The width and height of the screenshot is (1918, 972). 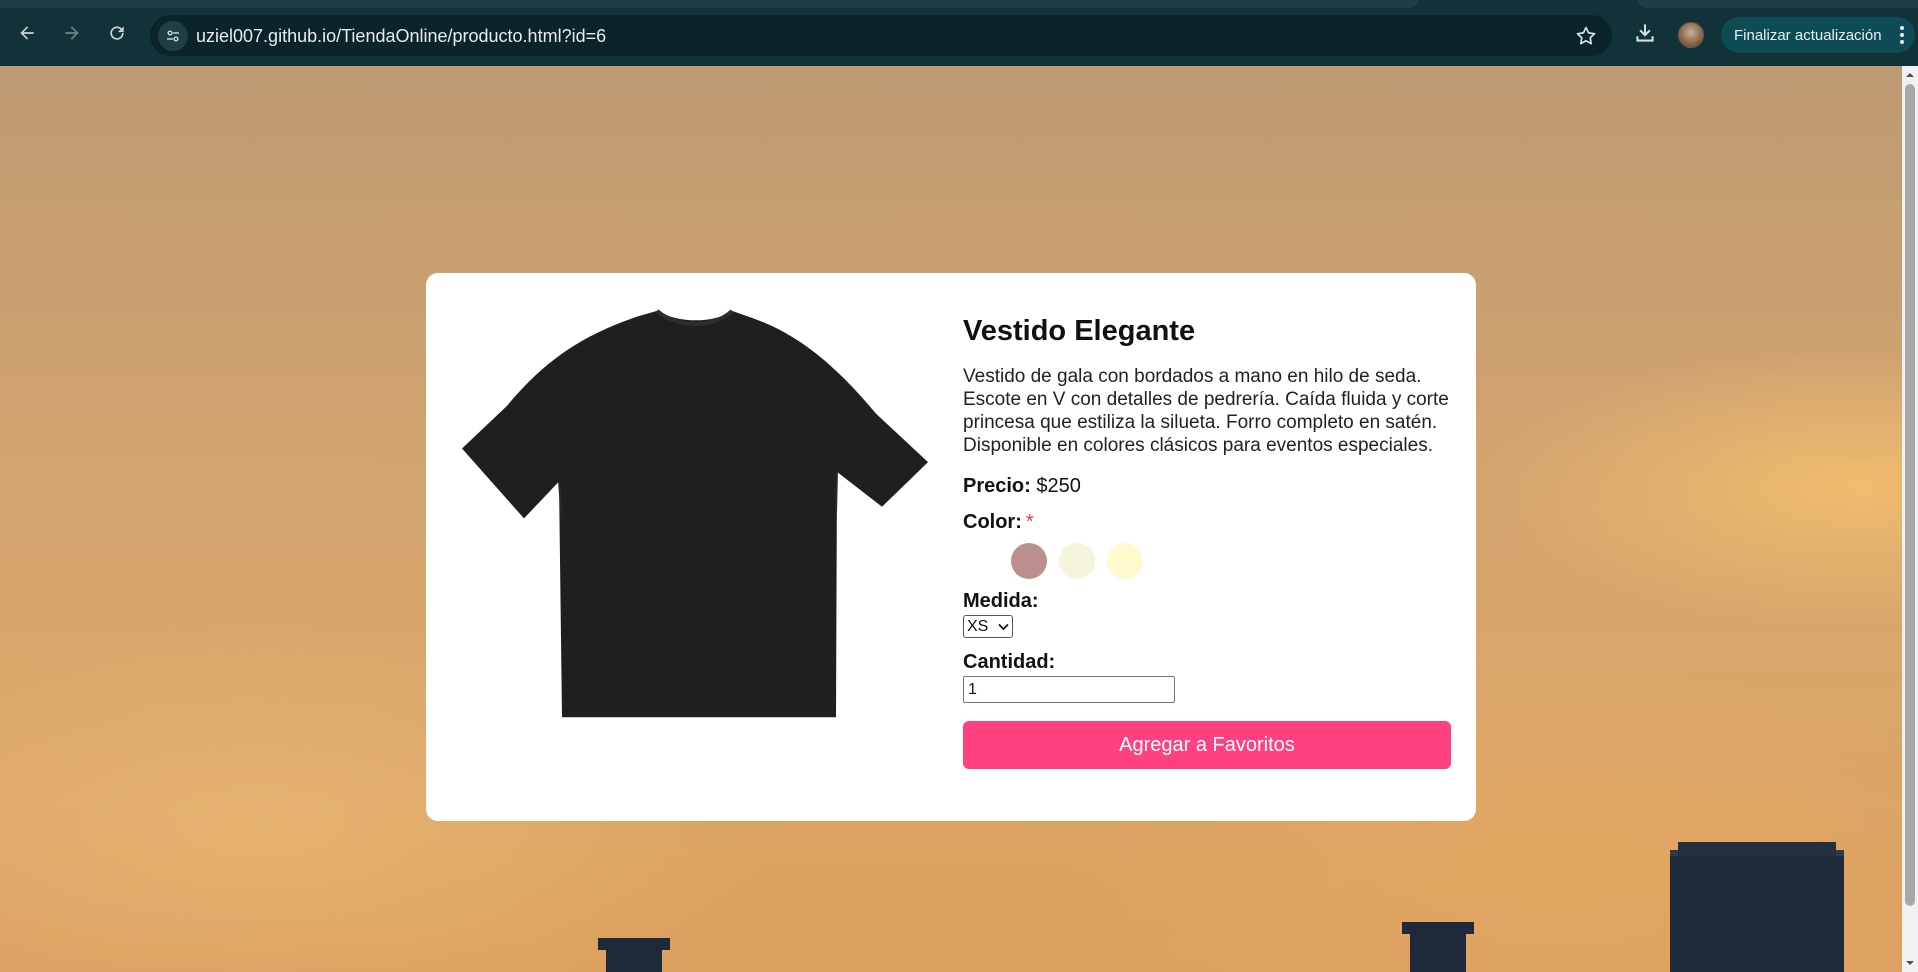 What do you see at coordinates (1029, 561) in the screenshot?
I see `color-swatch-rosybrown` at bounding box center [1029, 561].